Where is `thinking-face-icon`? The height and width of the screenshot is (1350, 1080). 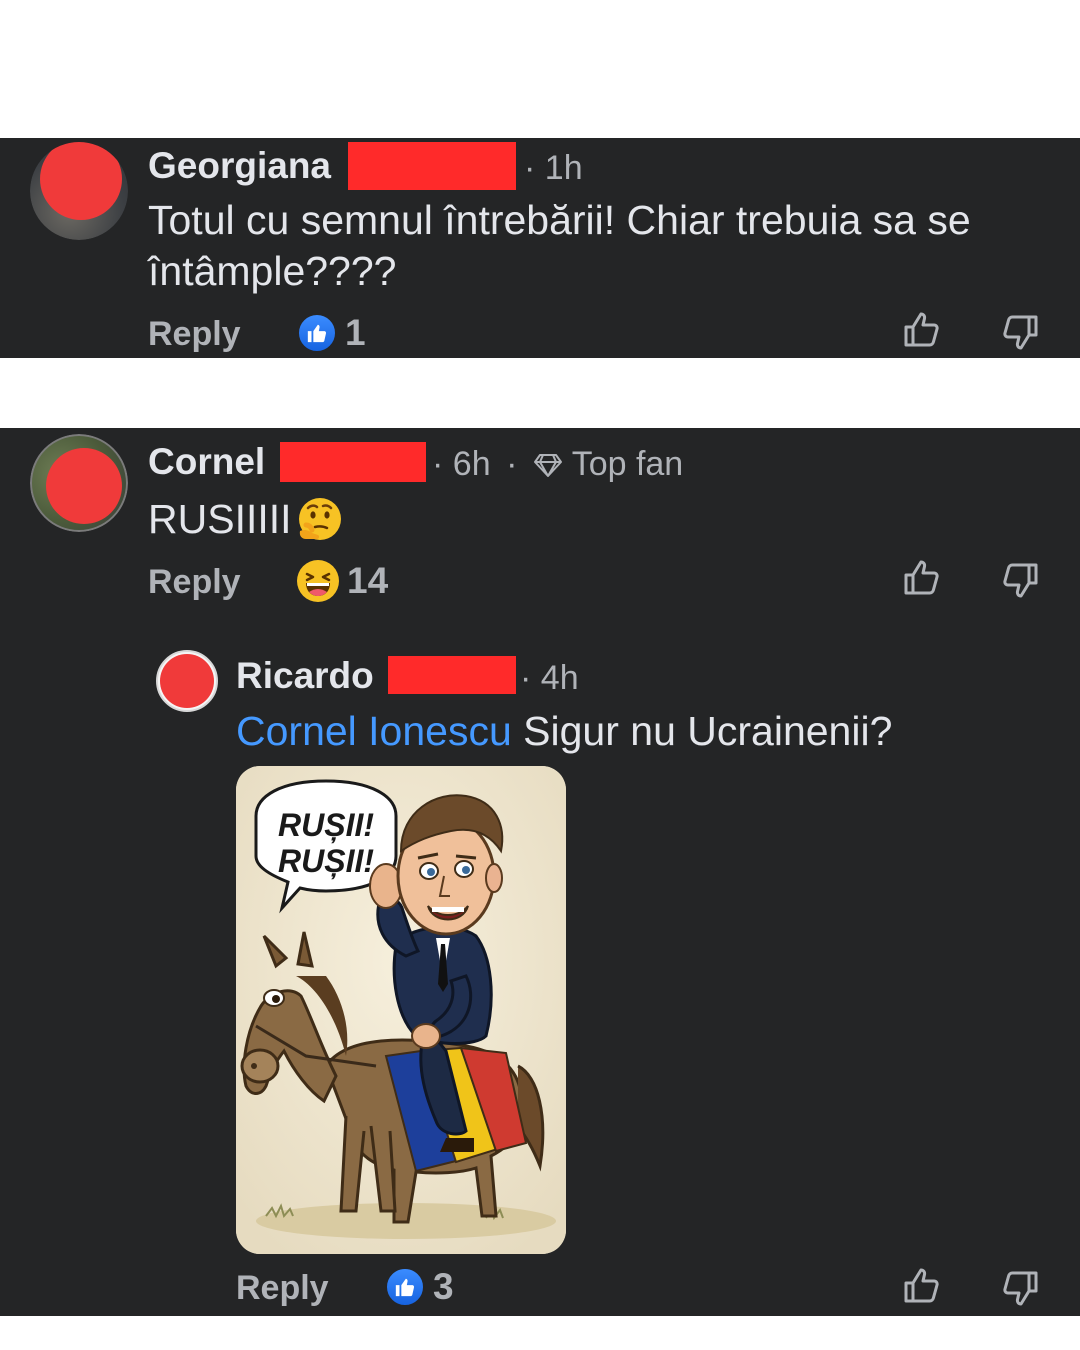 thinking-face-icon is located at coordinates (319, 518).